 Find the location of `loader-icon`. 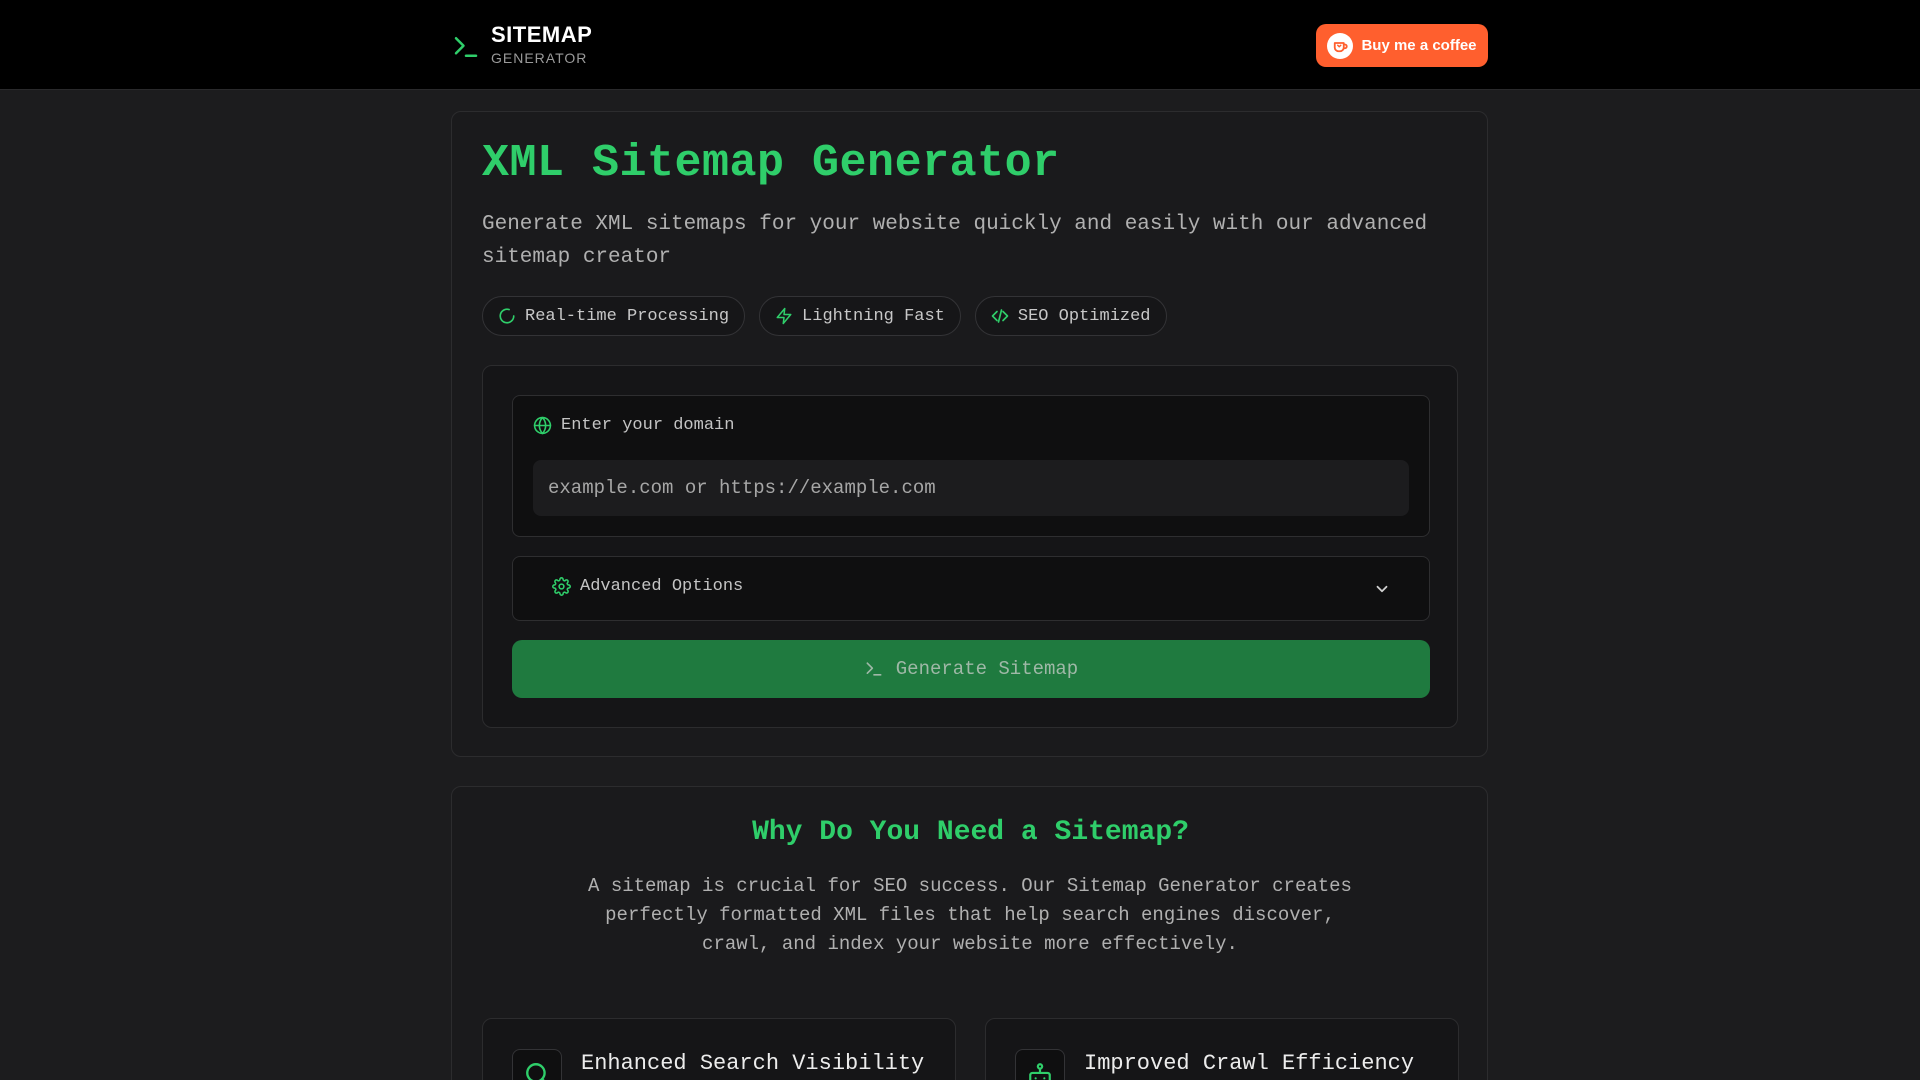

loader-icon is located at coordinates (507, 316).